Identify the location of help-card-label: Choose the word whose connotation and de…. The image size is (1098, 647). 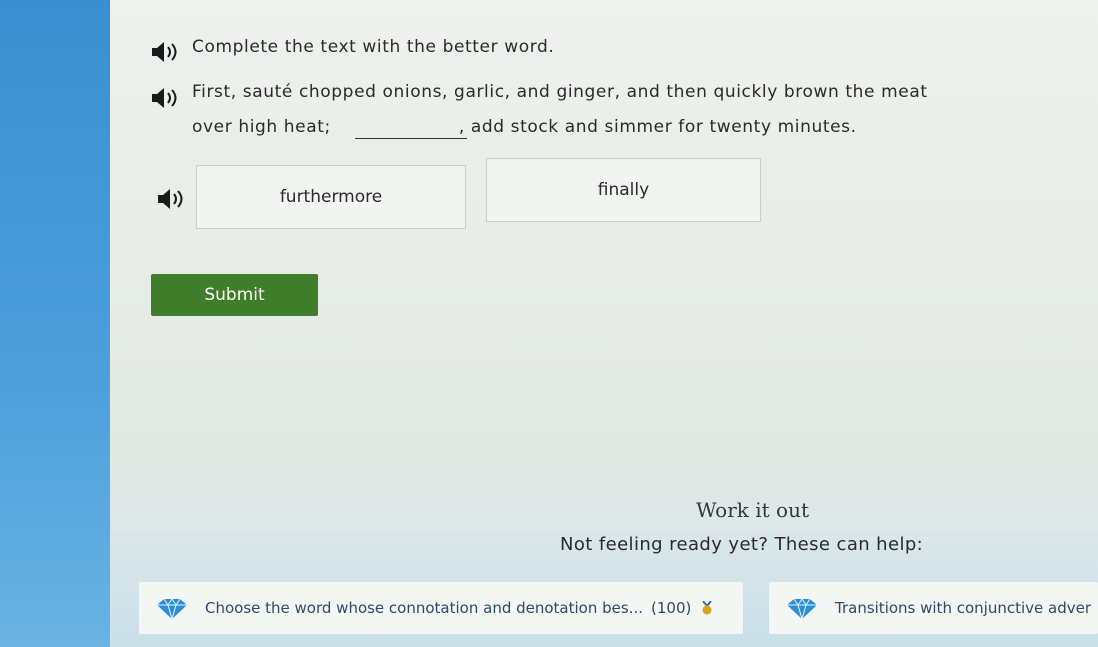
(424, 608).